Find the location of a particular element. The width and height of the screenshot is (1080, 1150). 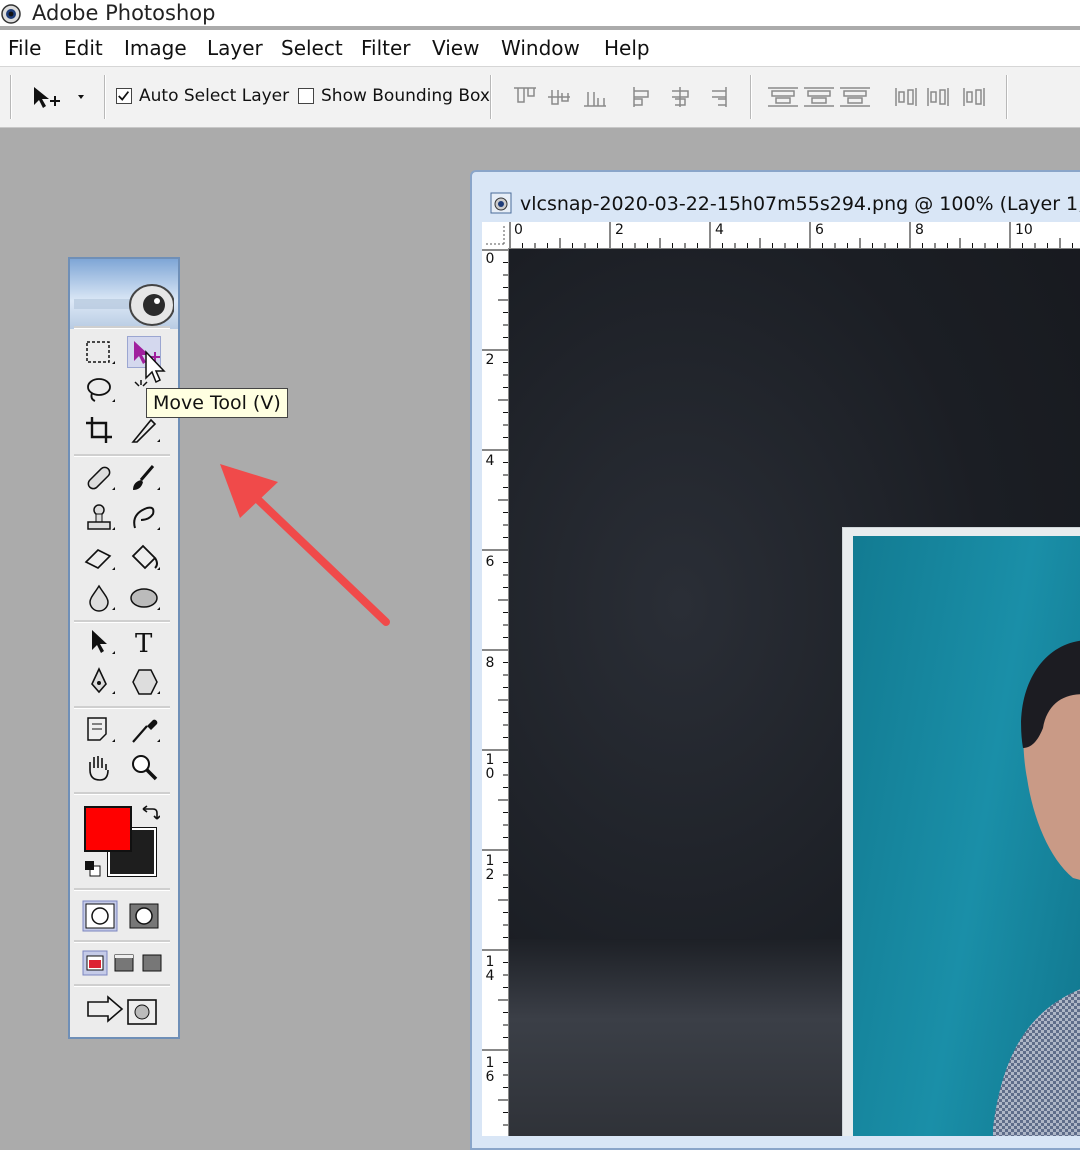

crop-tool is located at coordinates (99, 430).